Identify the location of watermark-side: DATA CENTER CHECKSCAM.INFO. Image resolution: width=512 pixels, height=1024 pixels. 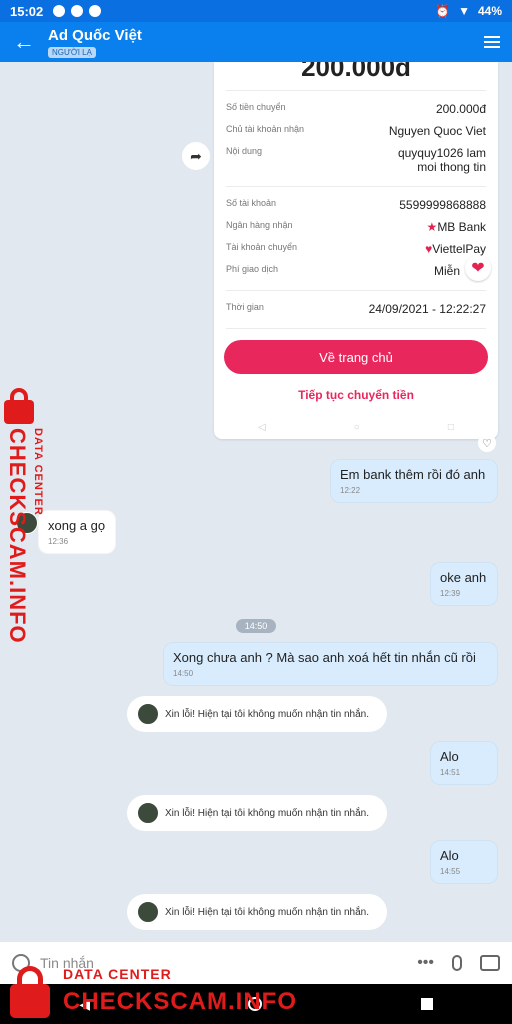
(30, 516).